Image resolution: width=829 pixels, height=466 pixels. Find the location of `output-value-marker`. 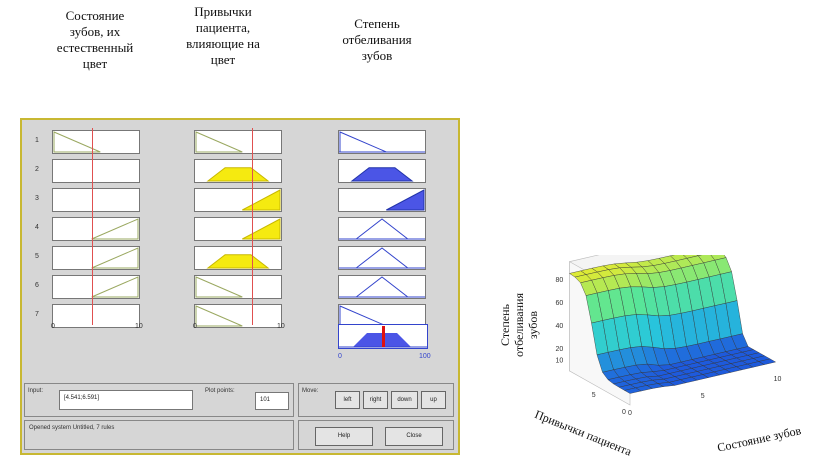

output-value-marker is located at coordinates (383, 336).